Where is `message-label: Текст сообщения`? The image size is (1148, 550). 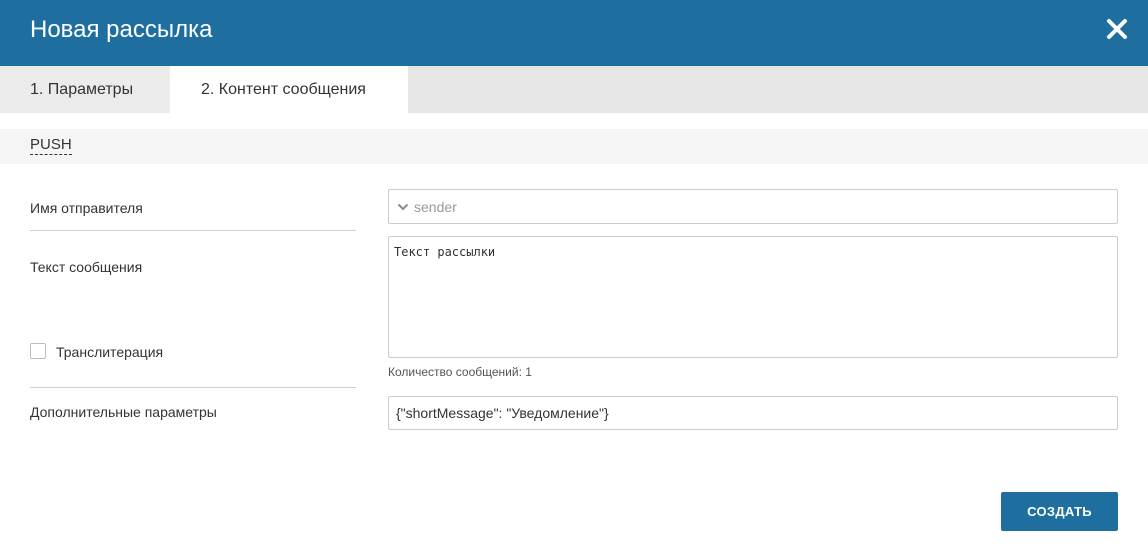
message-label: Текст сообщения is located at coordinates (86, 267).